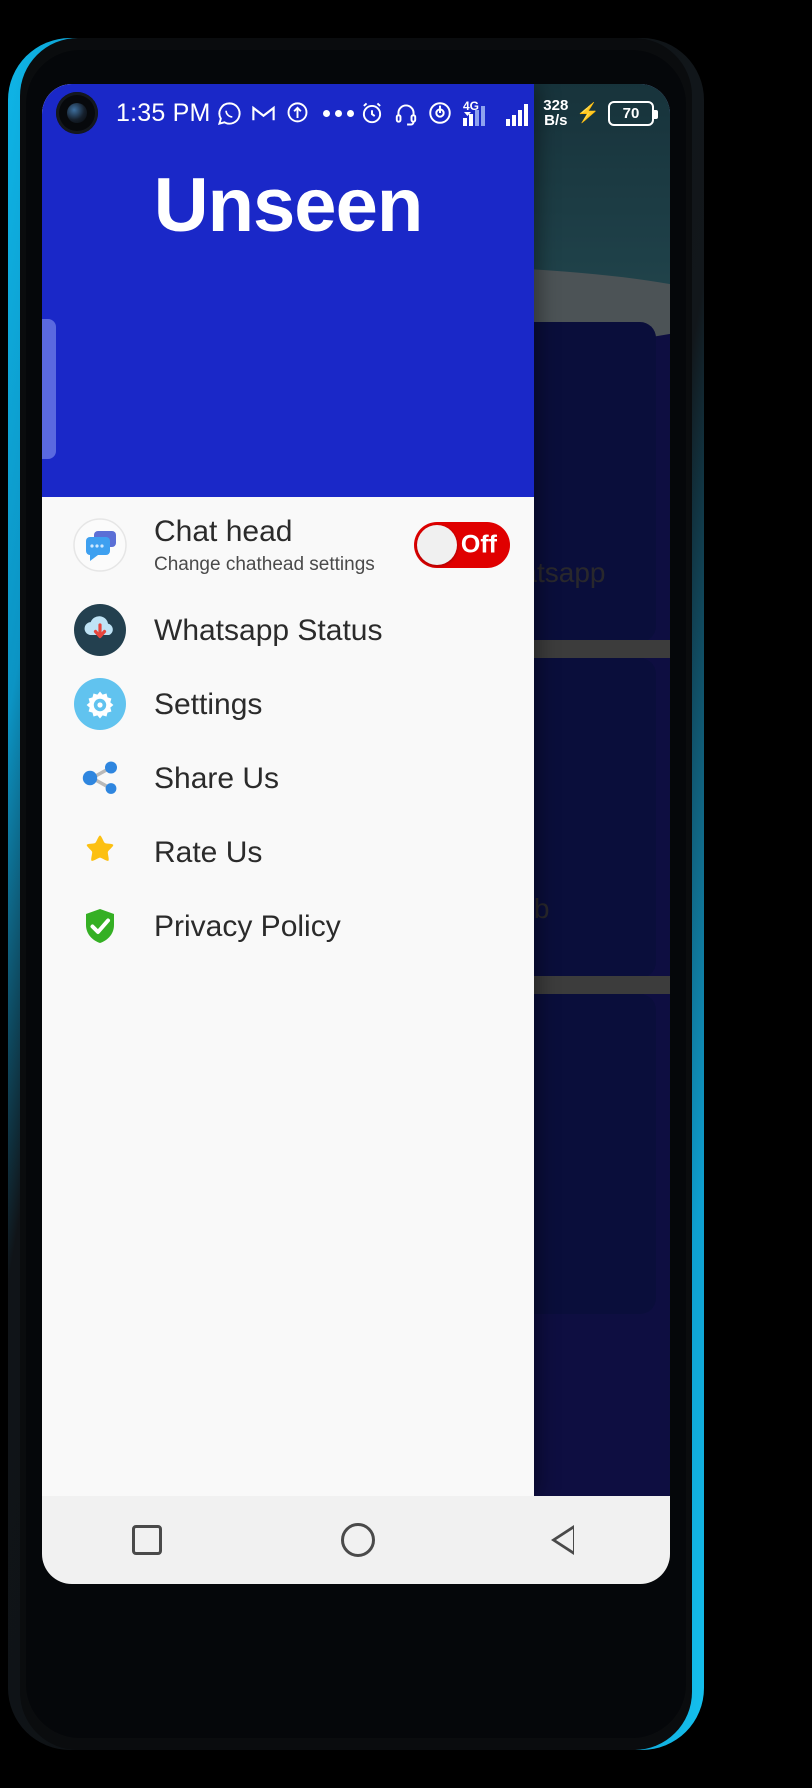 The height and width of the screenshot is (1788, 812). What do you see at coordinates (77, 113) in the screenshot?
I see `front-camera-punch-hole` at bounding box center [77, 113].